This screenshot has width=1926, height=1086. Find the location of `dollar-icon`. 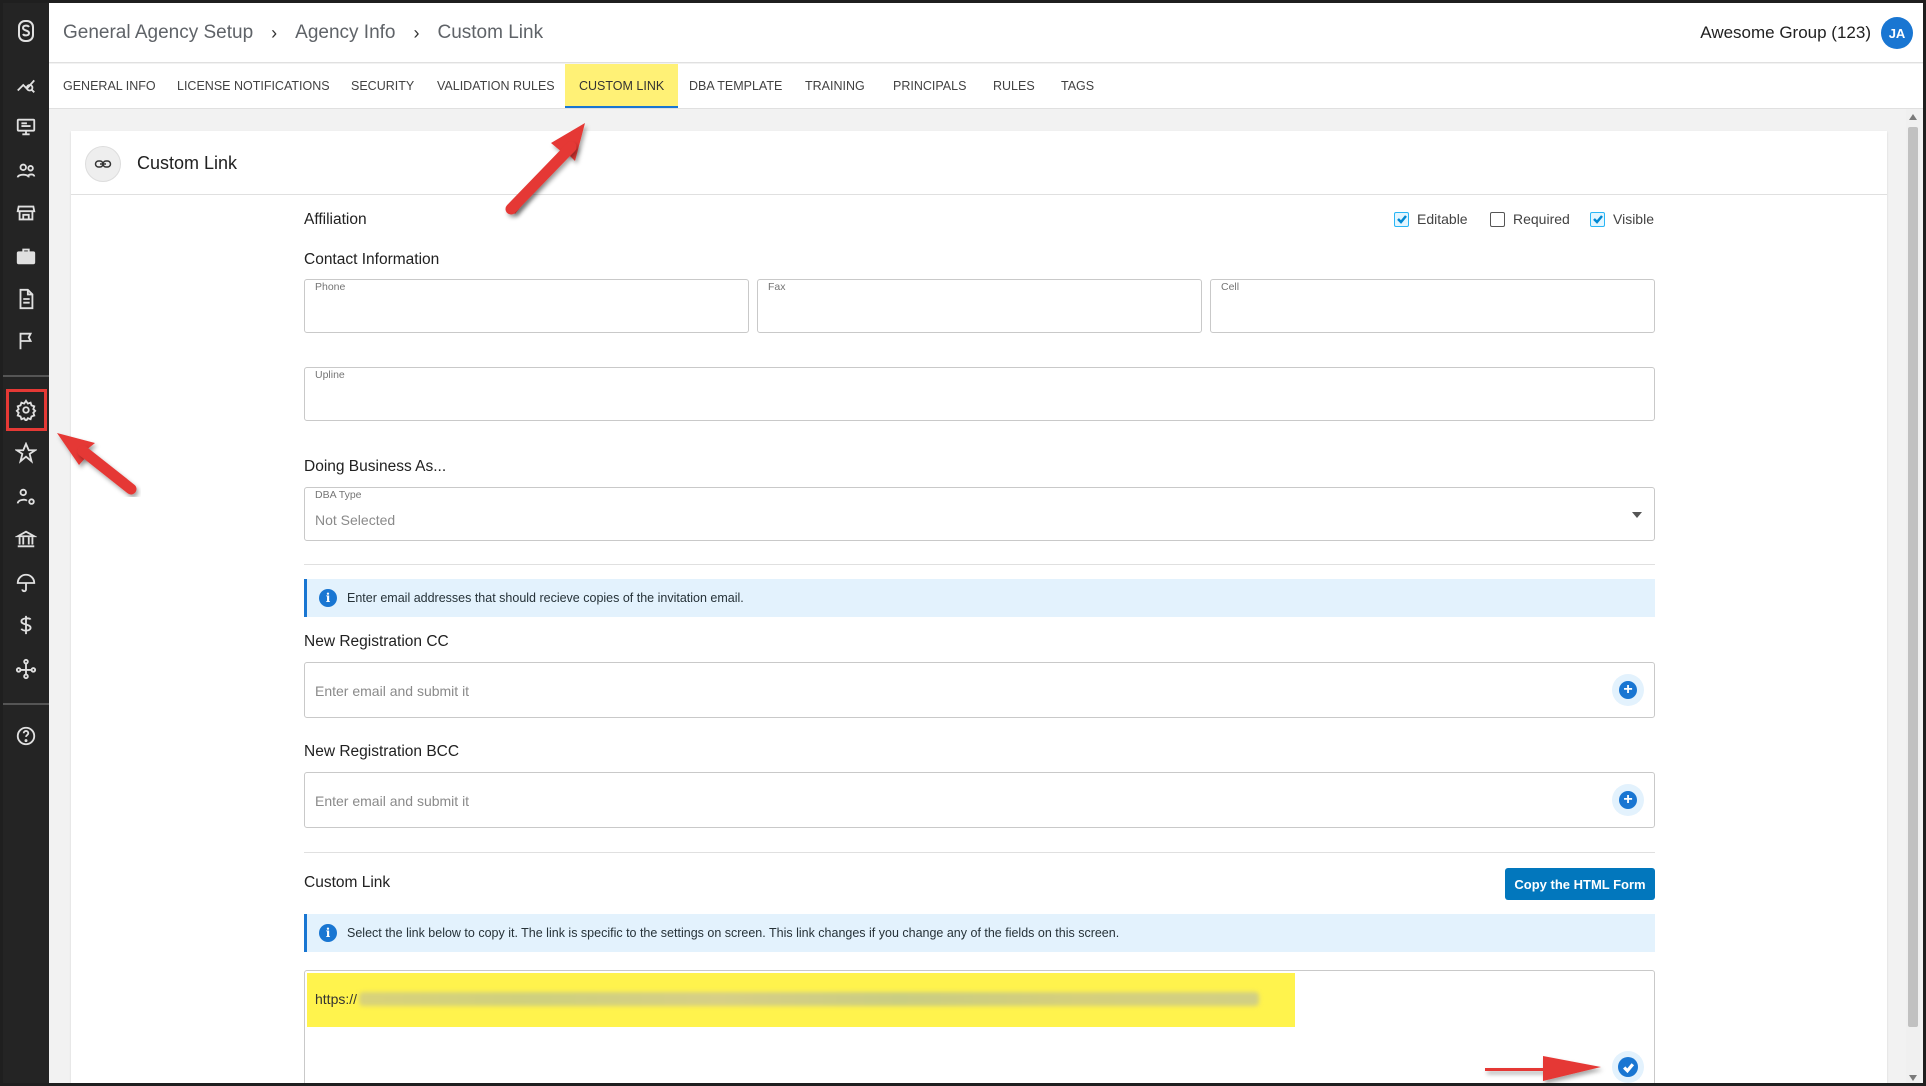

dollar-icon is located at coordinates (26, 625).